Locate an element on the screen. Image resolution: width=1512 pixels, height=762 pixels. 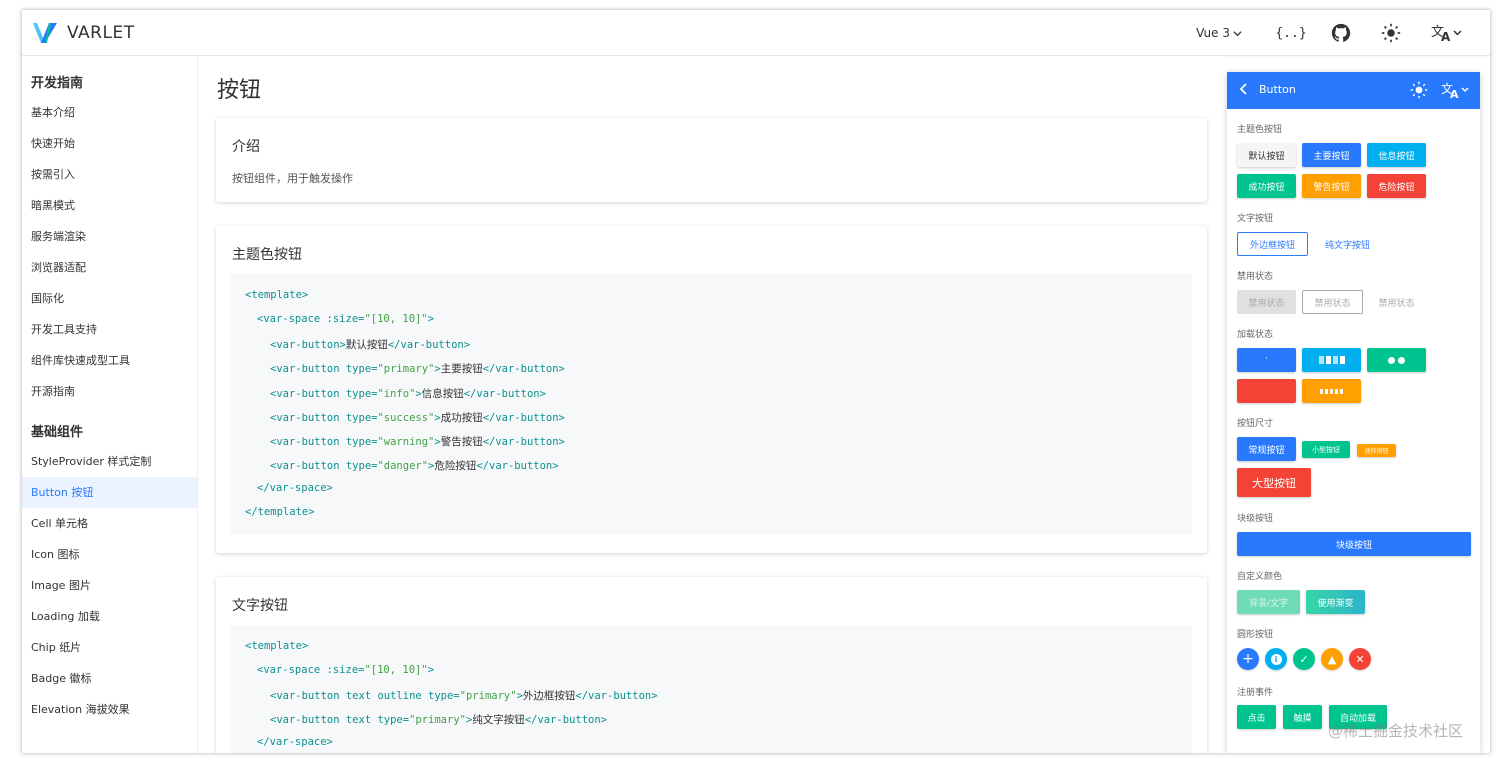
loading-spinner-icon: ˈ is located at coordinates (1266, 360).